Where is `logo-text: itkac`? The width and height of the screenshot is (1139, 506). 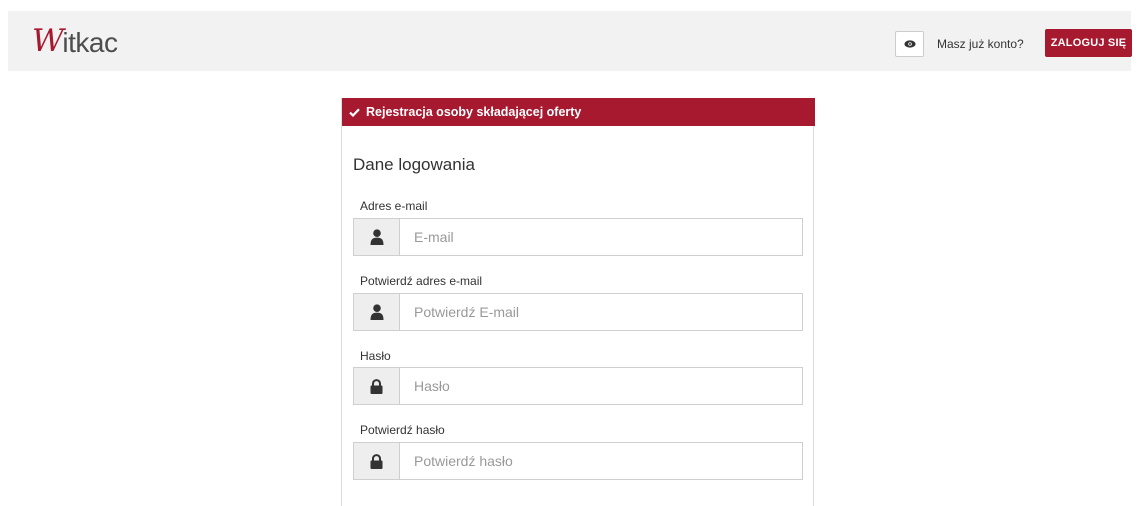 logo-text: itkac is located at coordinates (90, 42).